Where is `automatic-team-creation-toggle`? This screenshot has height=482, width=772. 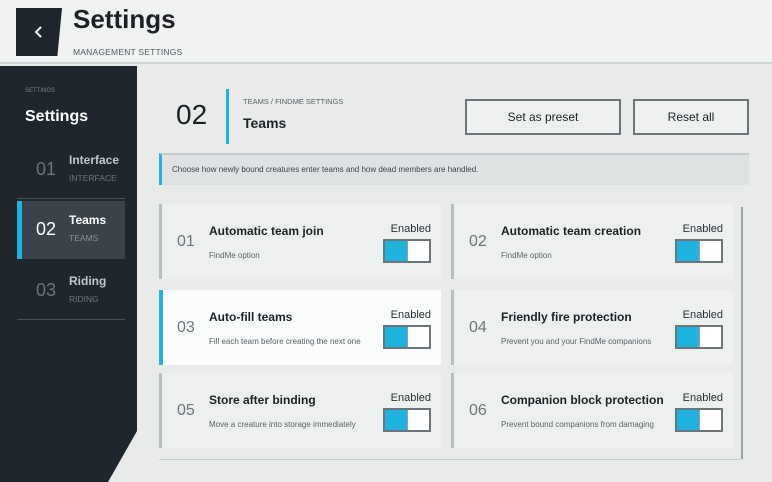
automatic-team-creation-toggle is located at coordinates (699, 251).